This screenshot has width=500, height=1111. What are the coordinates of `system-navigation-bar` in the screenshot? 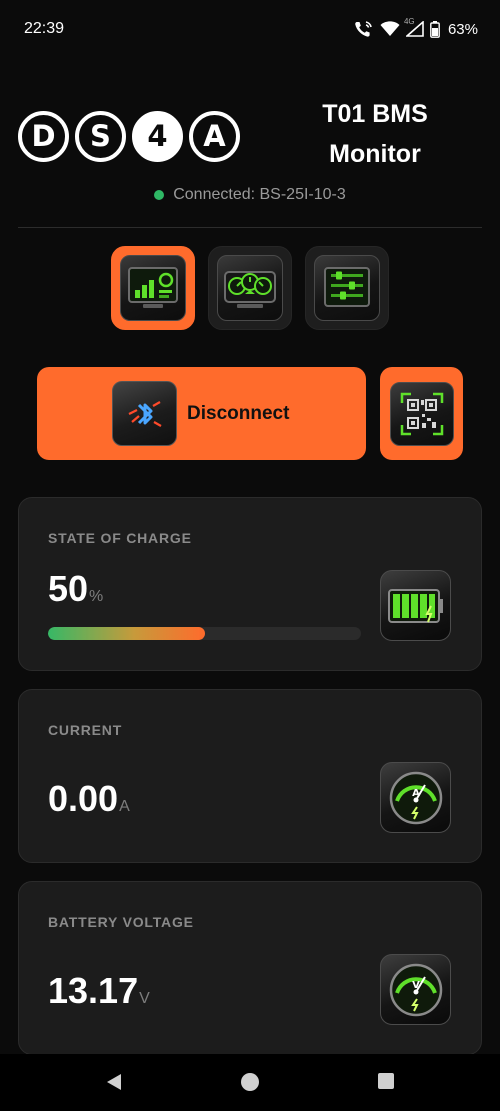 It's located at (250, 1082).